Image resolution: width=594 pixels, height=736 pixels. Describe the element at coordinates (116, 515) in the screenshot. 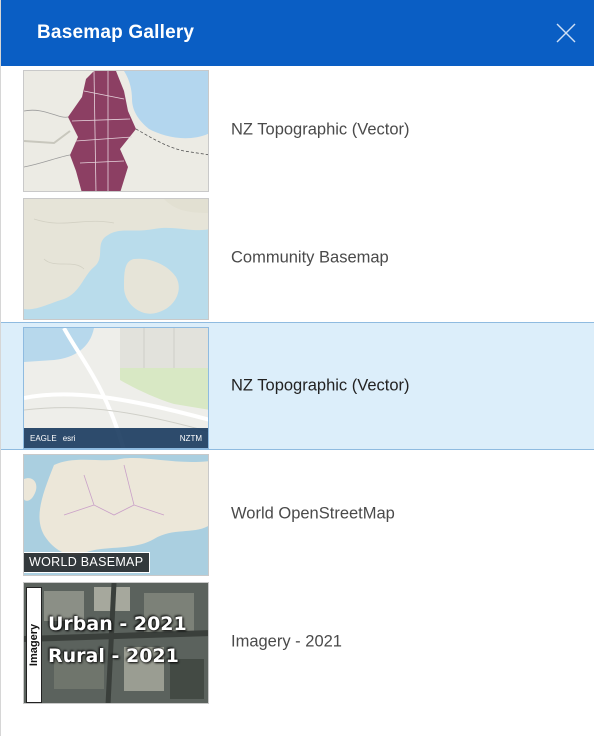

I see `basemap-thumbnail: WORLD BASEMAP` at that location.